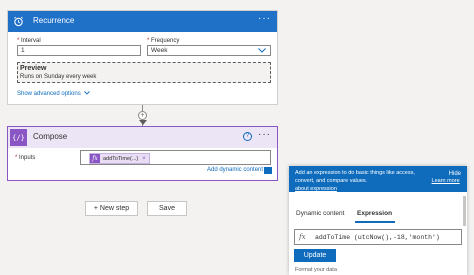  I want to click on new-step-button: + New step, so click(111, 208).